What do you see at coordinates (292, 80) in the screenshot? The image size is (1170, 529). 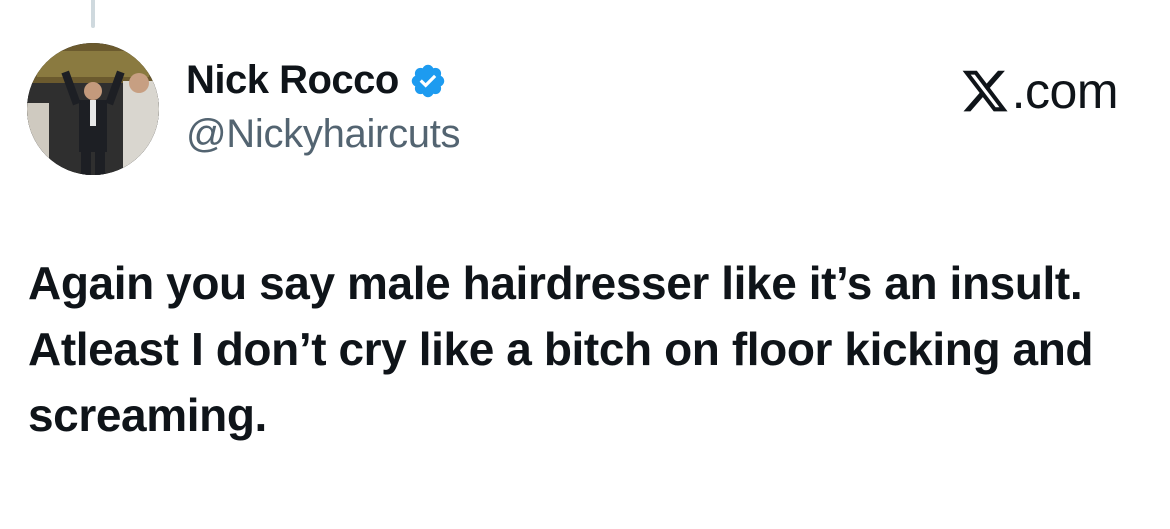 I see `display-name: Nick Rocco` at bounding box center [292, 80].